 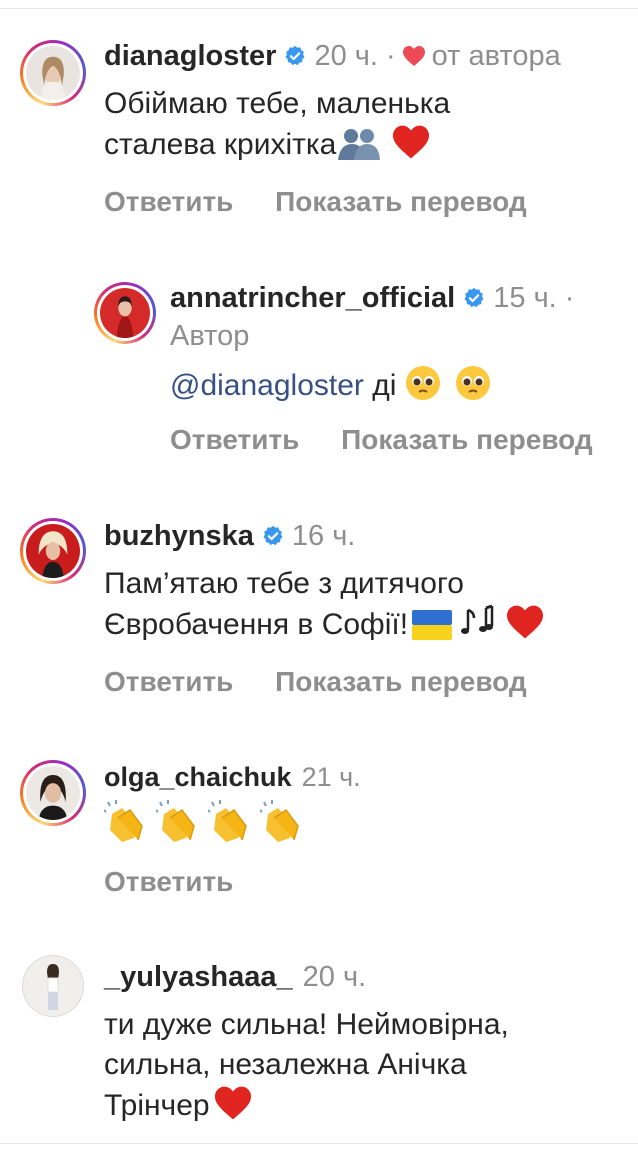 I want to click on comment-text-line: сильна, незалежна Анічка, so click(x=285, y=1064).